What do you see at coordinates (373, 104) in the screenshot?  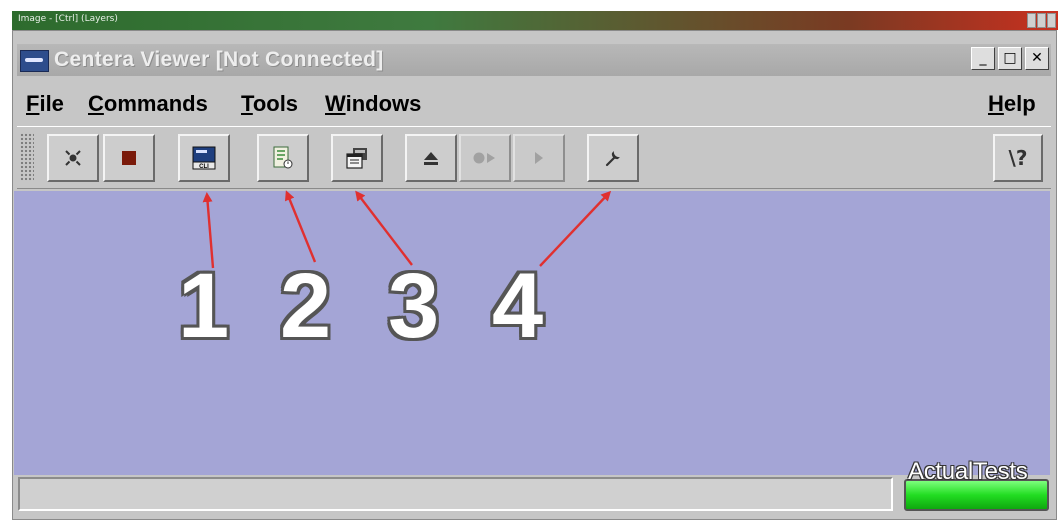 I see `menu-windows: Windows` at bounding box center [373, 104].